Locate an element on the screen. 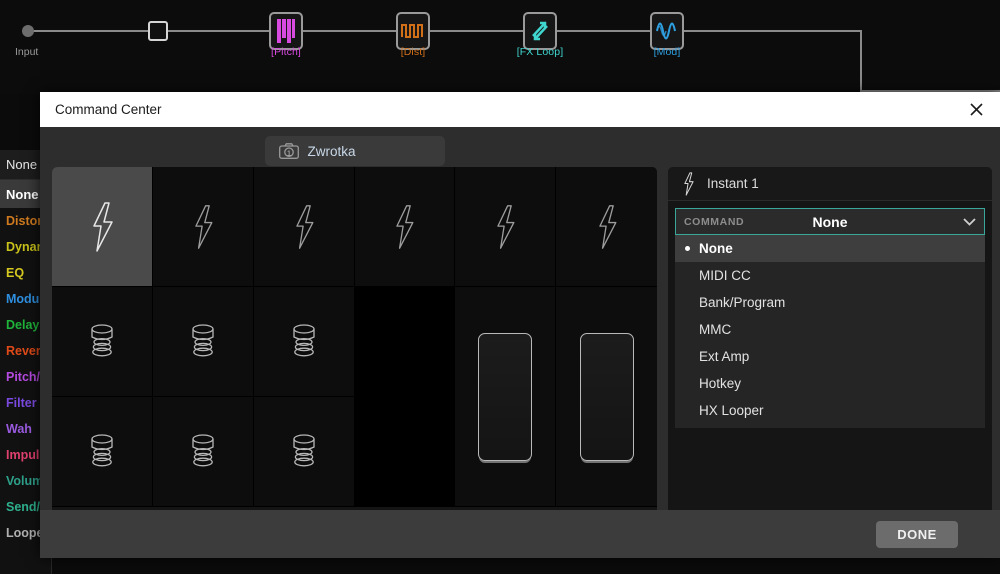  snapshot-tab: 1 Zwrotka is located at coordinates (354, 151).